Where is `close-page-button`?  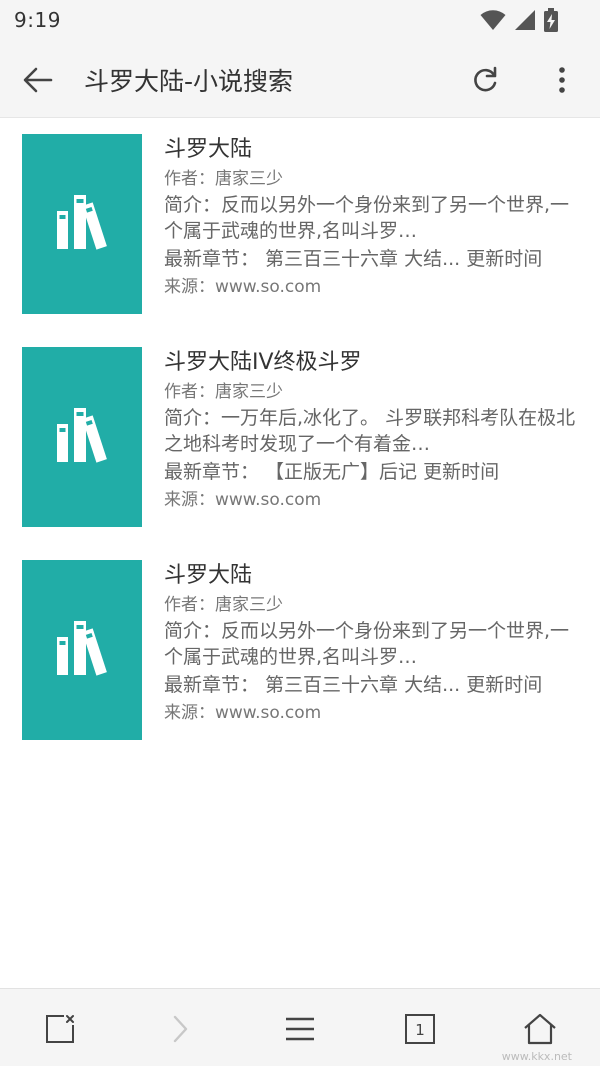 close-page-button is located at coordinates (60, 1029).